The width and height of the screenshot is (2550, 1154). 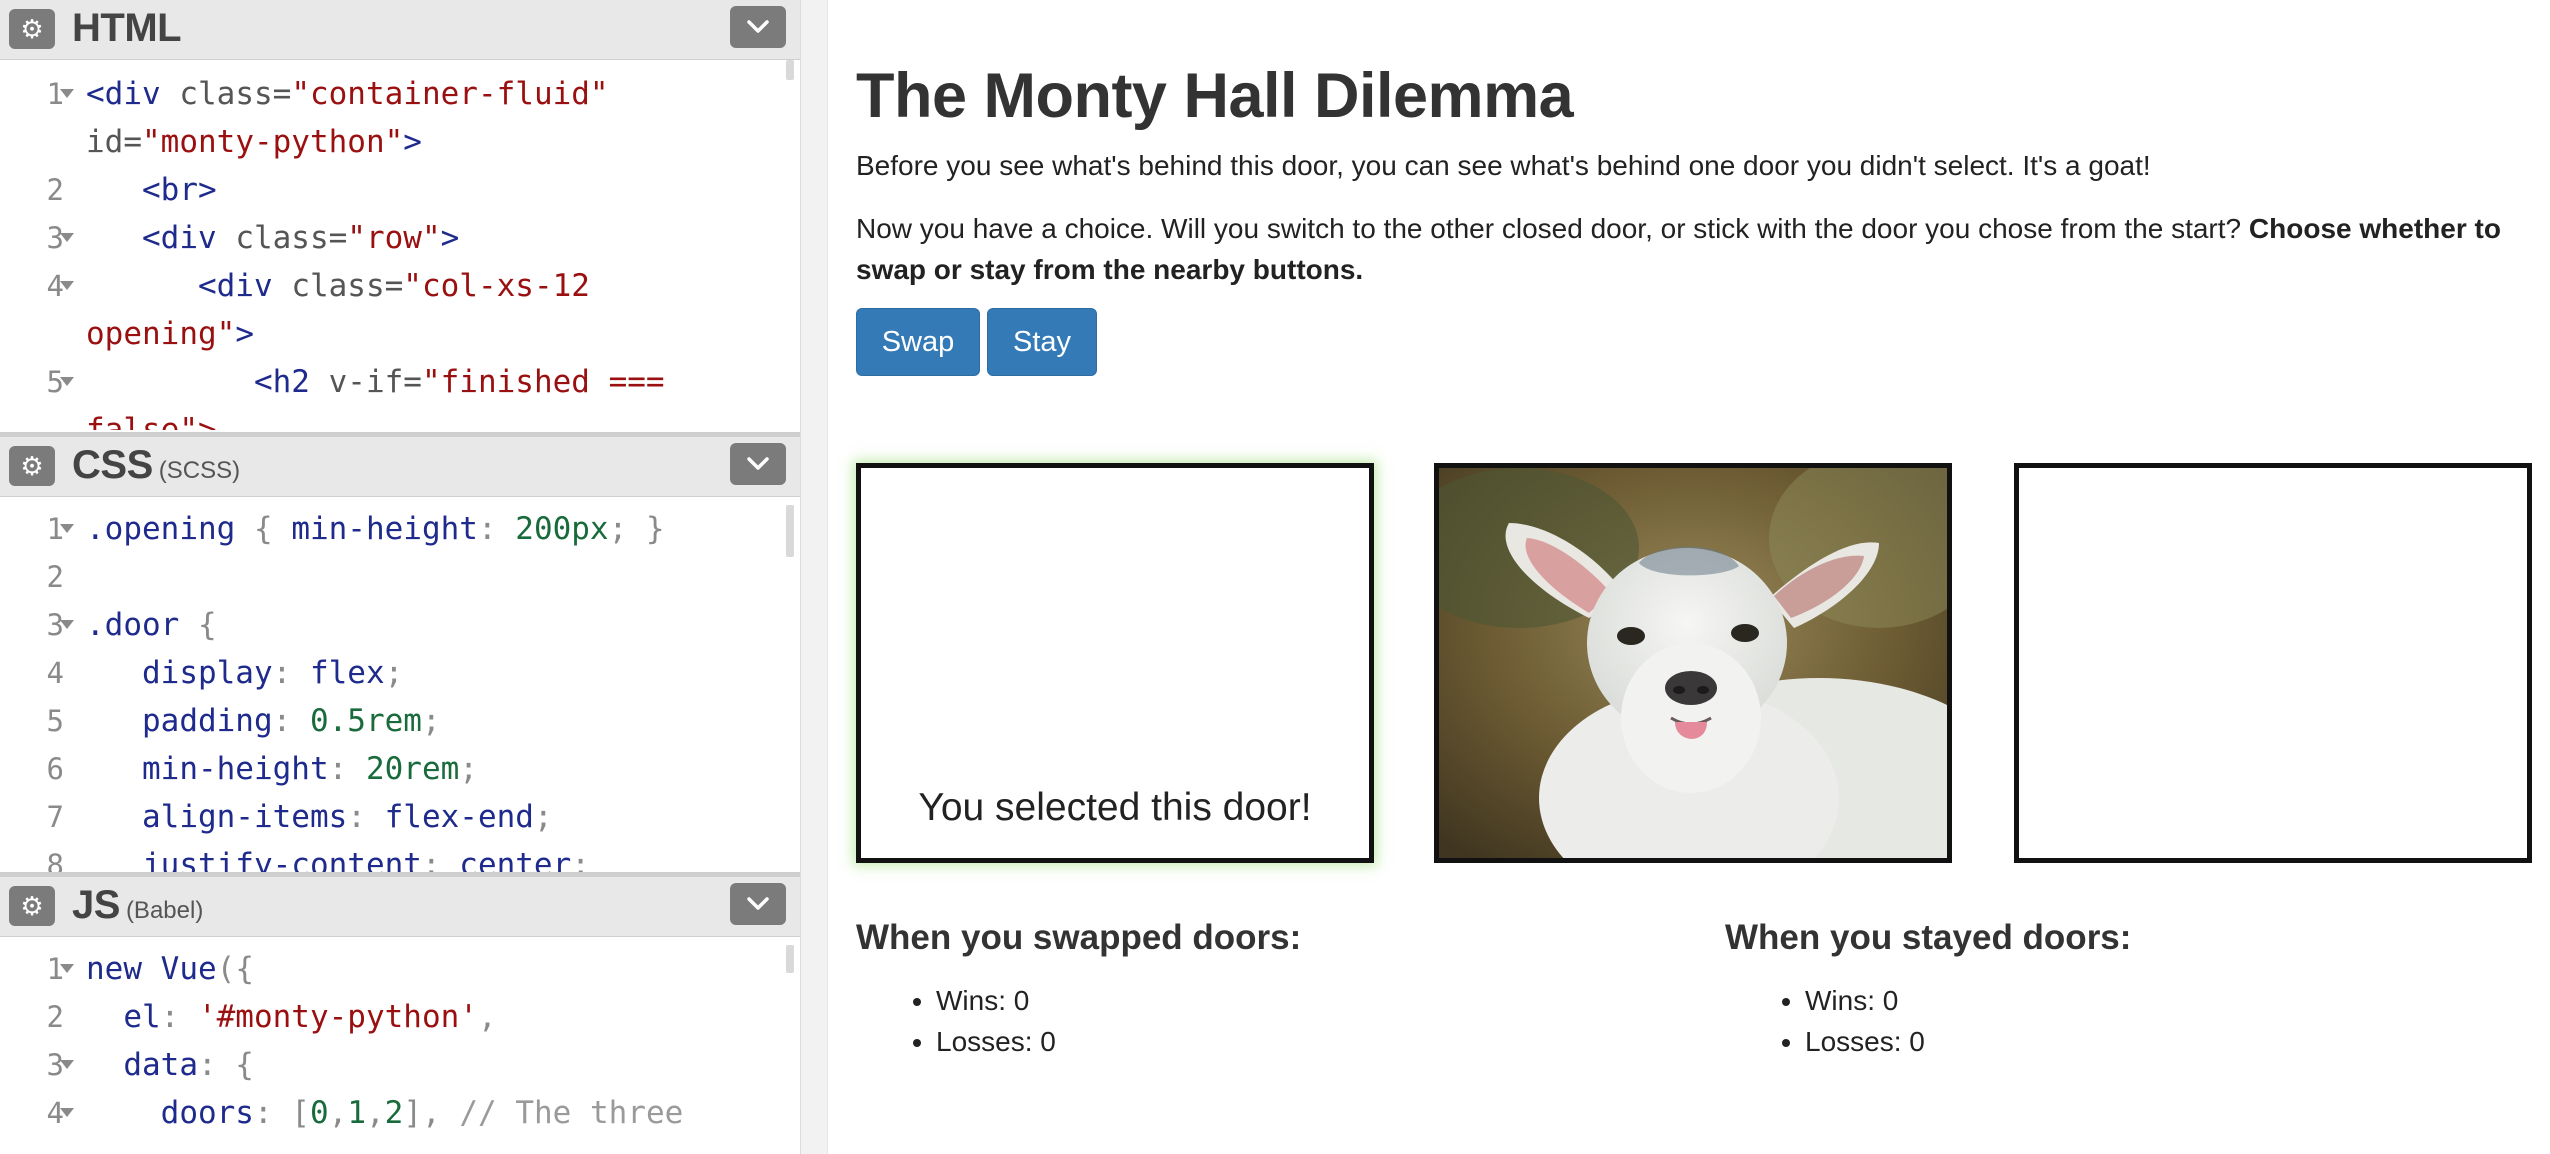 What do you see at coordinates (400, 907) in the screenshot?
I see `js-panel-header: ⚙ JS (Babel)` at bounding box center [400, 907].